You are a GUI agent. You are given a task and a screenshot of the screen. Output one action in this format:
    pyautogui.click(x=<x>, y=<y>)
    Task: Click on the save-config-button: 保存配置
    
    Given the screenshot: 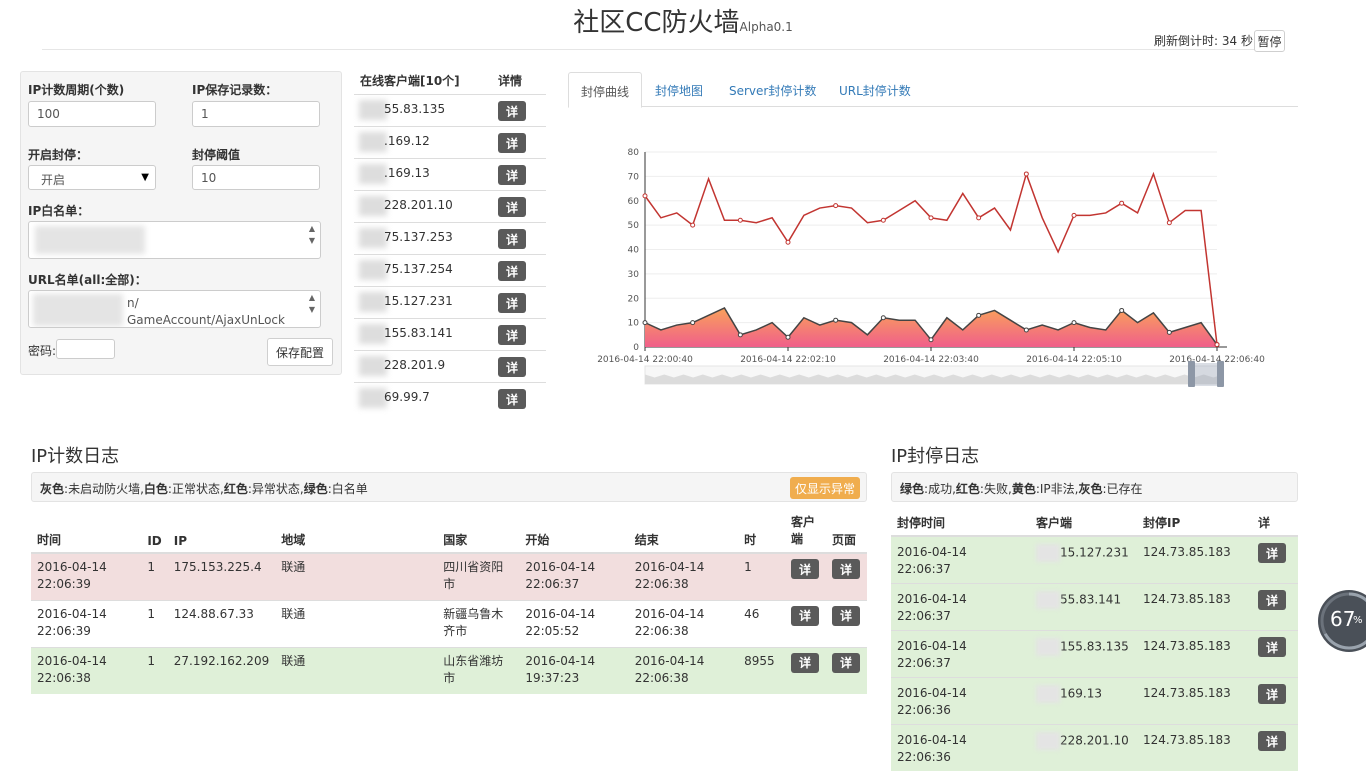 What is the action you would take?
    pyautogui.click(x=300, y=352)
    